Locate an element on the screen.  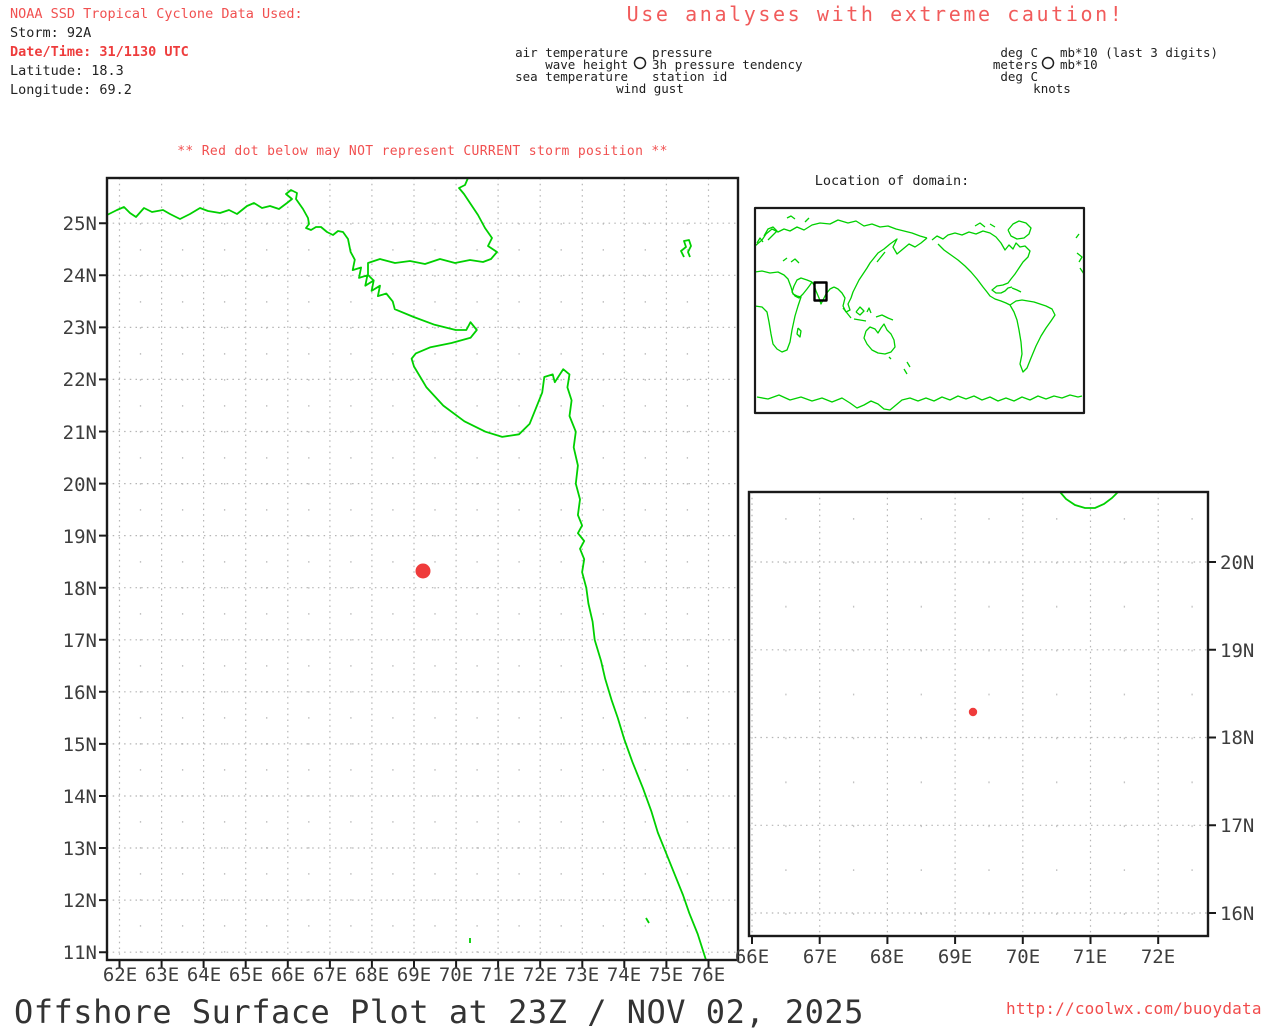
main-lat-label: 15N is located at coordinates (79, 745).